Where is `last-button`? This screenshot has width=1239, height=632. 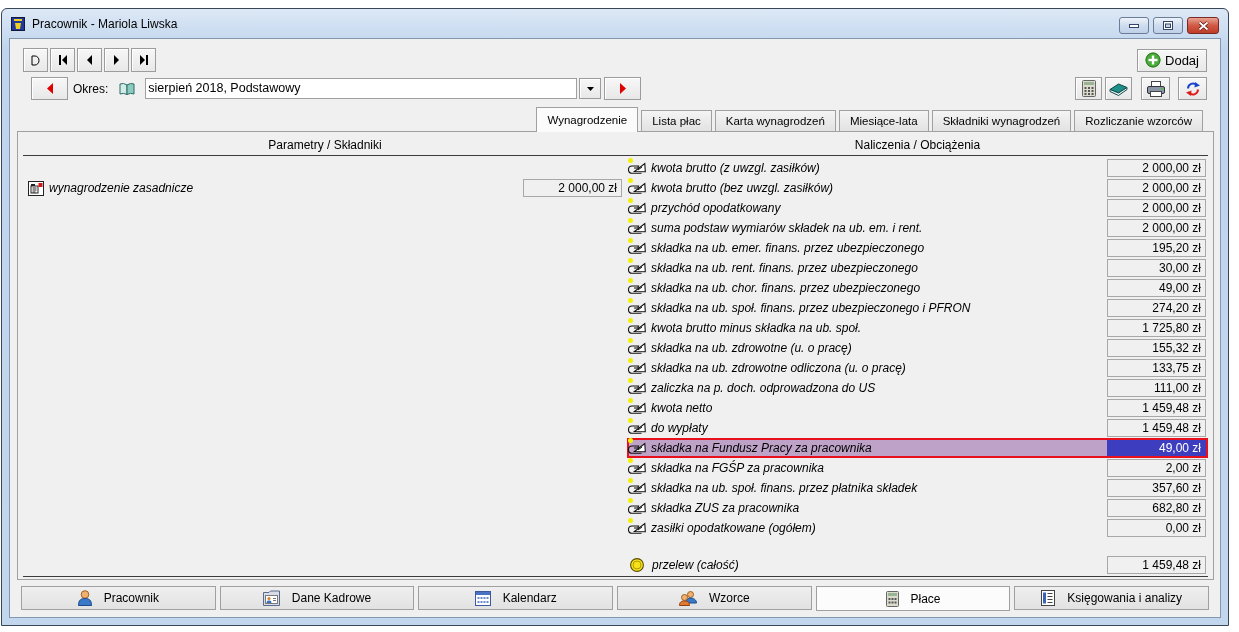 last-button is located at coordinates (143, 60).